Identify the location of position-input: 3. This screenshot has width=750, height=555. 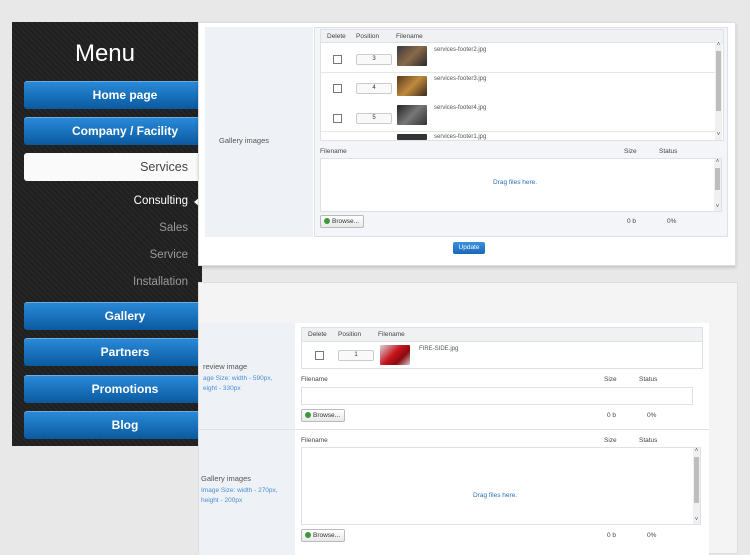
(374, 59).